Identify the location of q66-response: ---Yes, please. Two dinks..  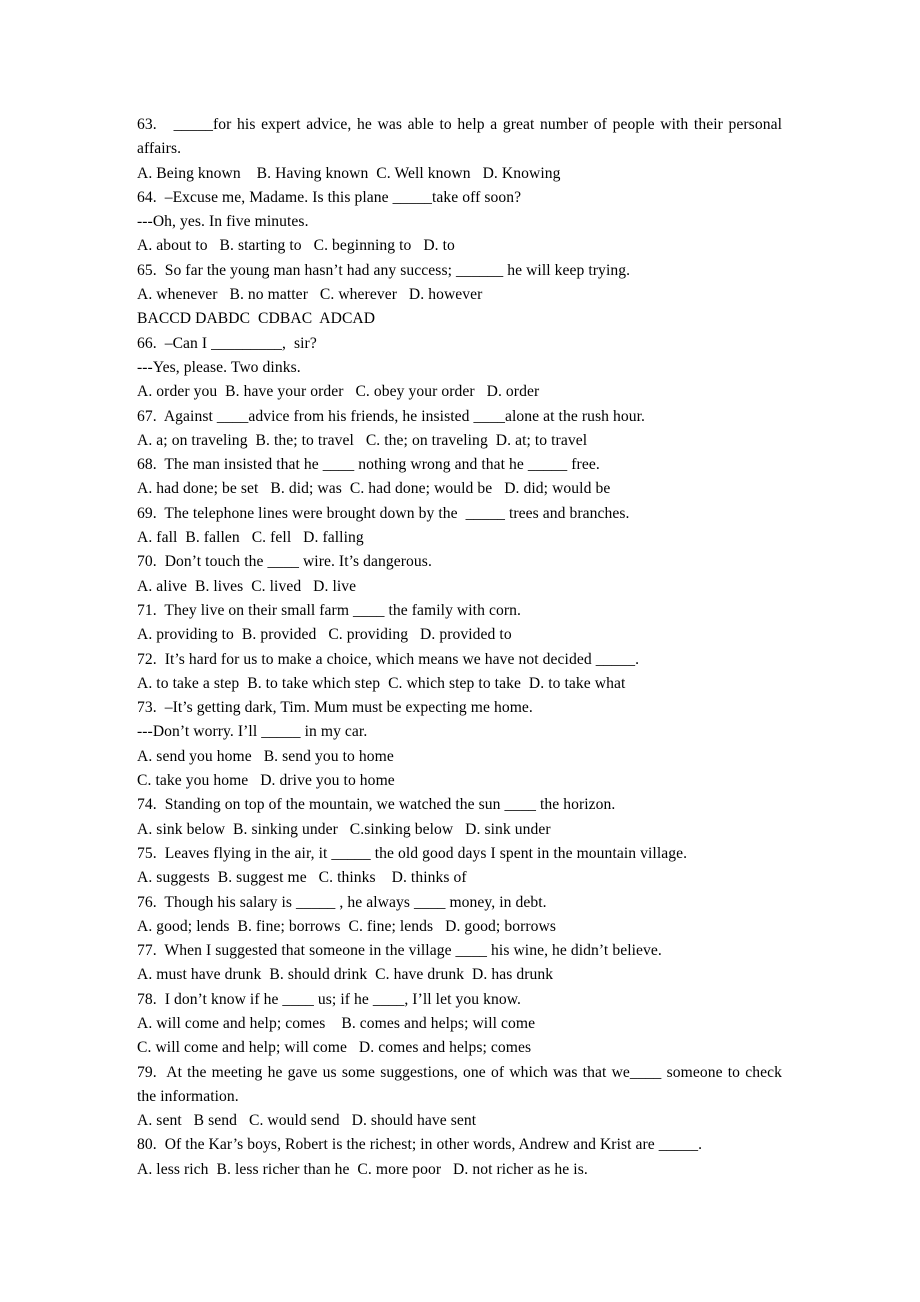
(219, 367).